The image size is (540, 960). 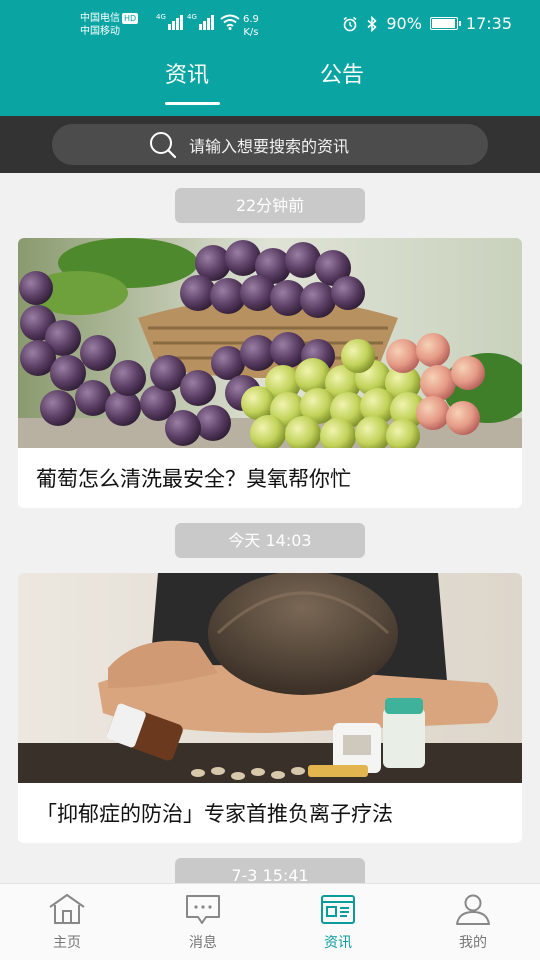 What do you see at coordinates (100, 31) in the screenshot?
I see `carrier-2: 中国移动` at bounding box center [100, 31].